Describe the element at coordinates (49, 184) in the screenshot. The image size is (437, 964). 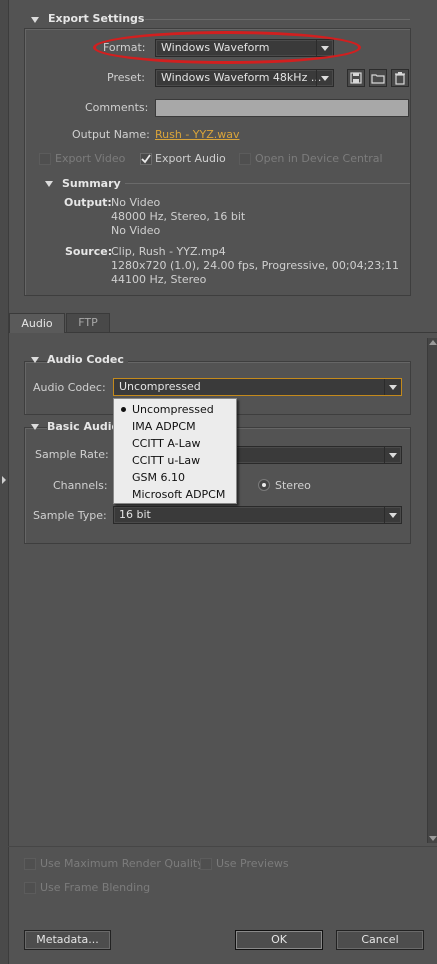
I see `summary-collapse-icon` at that location.